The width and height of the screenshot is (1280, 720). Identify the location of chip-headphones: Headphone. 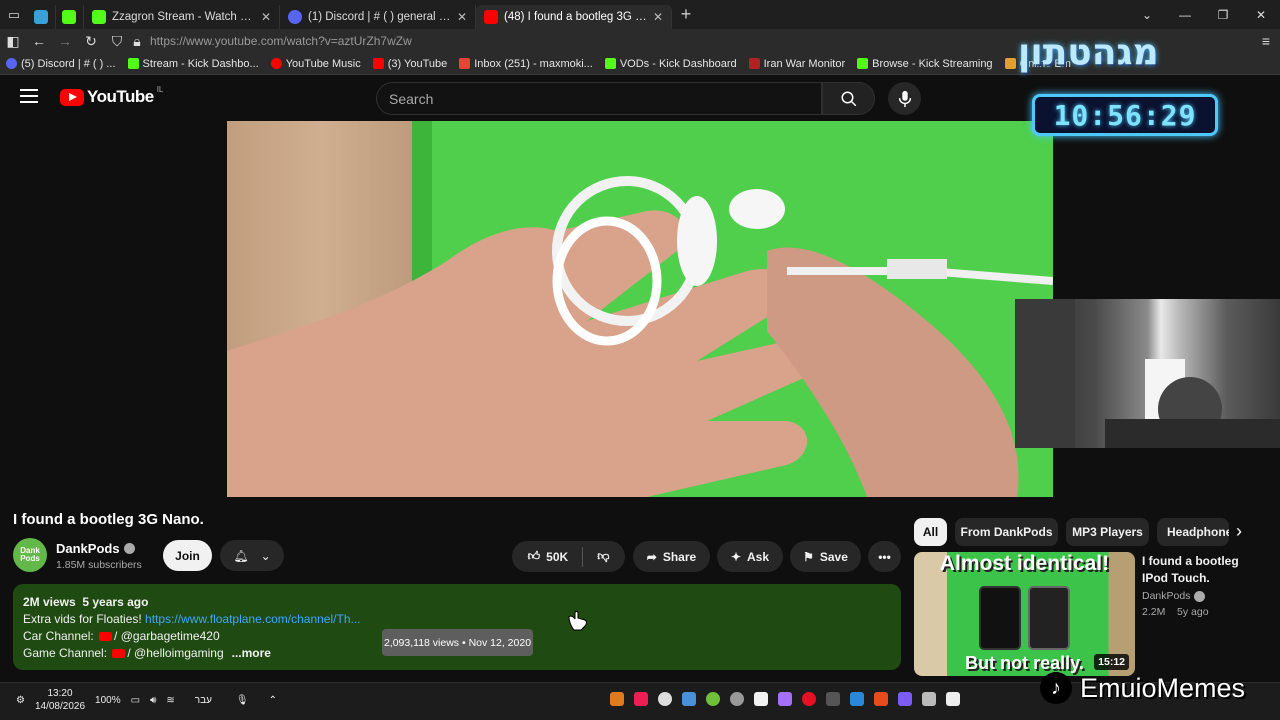
(1193, 532).